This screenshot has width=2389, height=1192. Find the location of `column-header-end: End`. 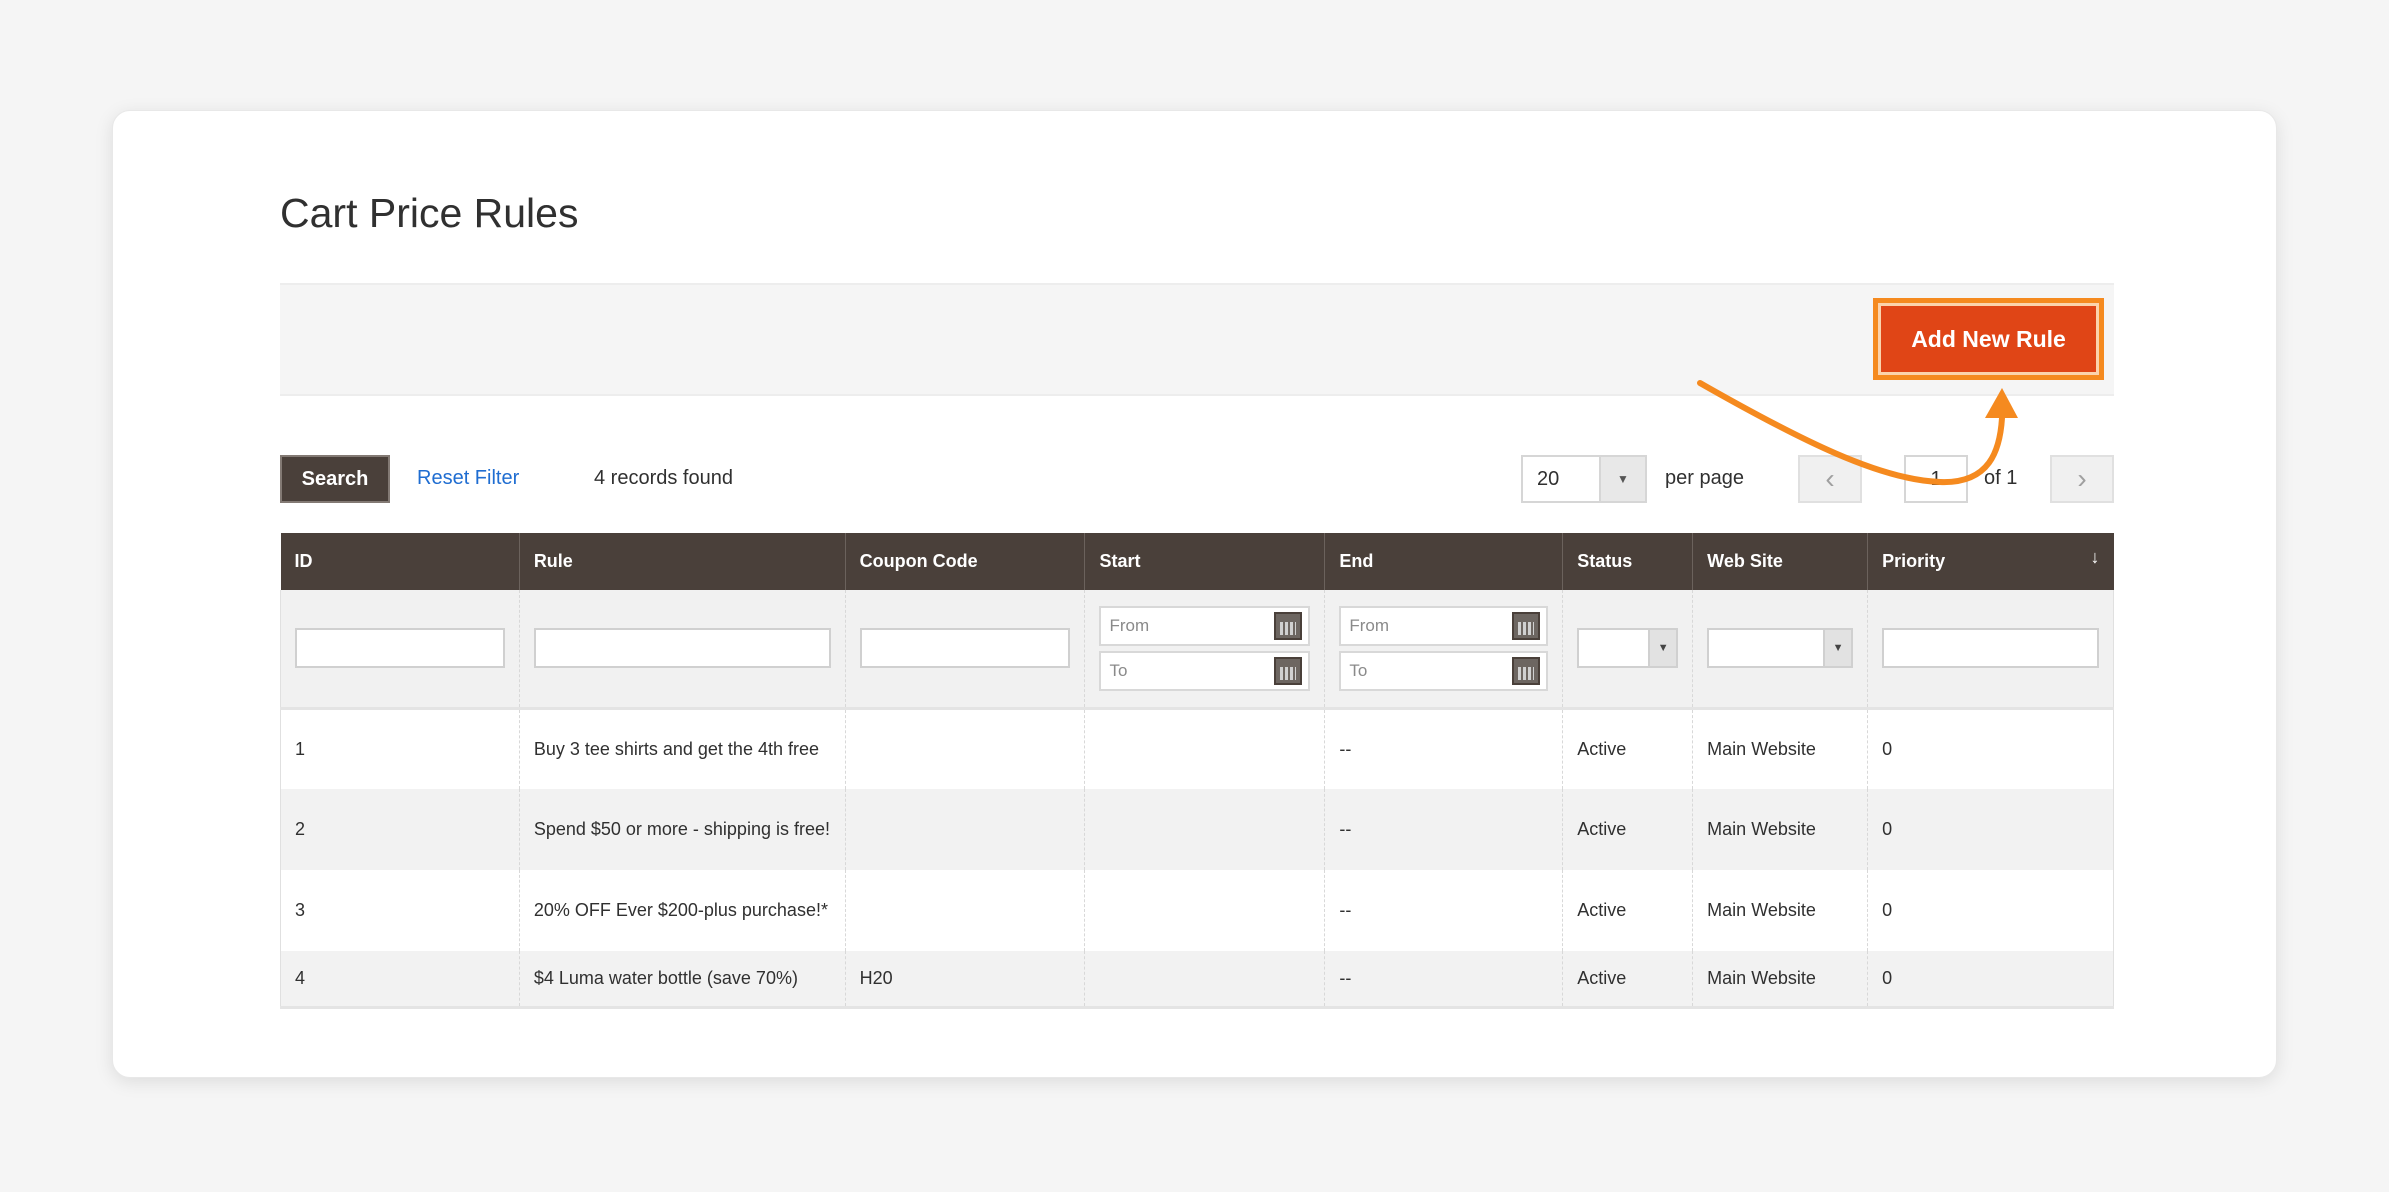

column-header-end: End is located at coordinates (1443, 561).